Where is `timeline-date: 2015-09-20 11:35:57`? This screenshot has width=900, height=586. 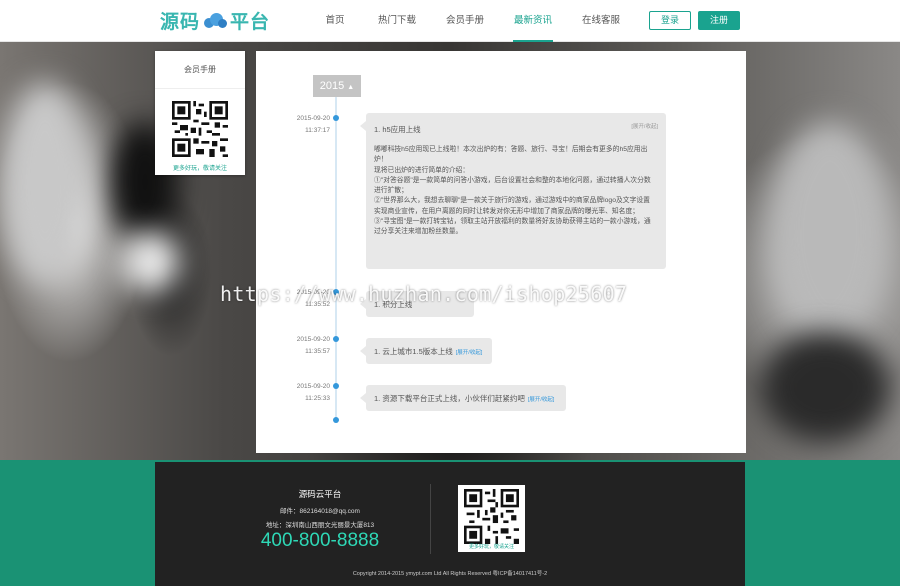 timeline-date: 2015-09-20 11:35:57 is located at coordinates (300, 346).